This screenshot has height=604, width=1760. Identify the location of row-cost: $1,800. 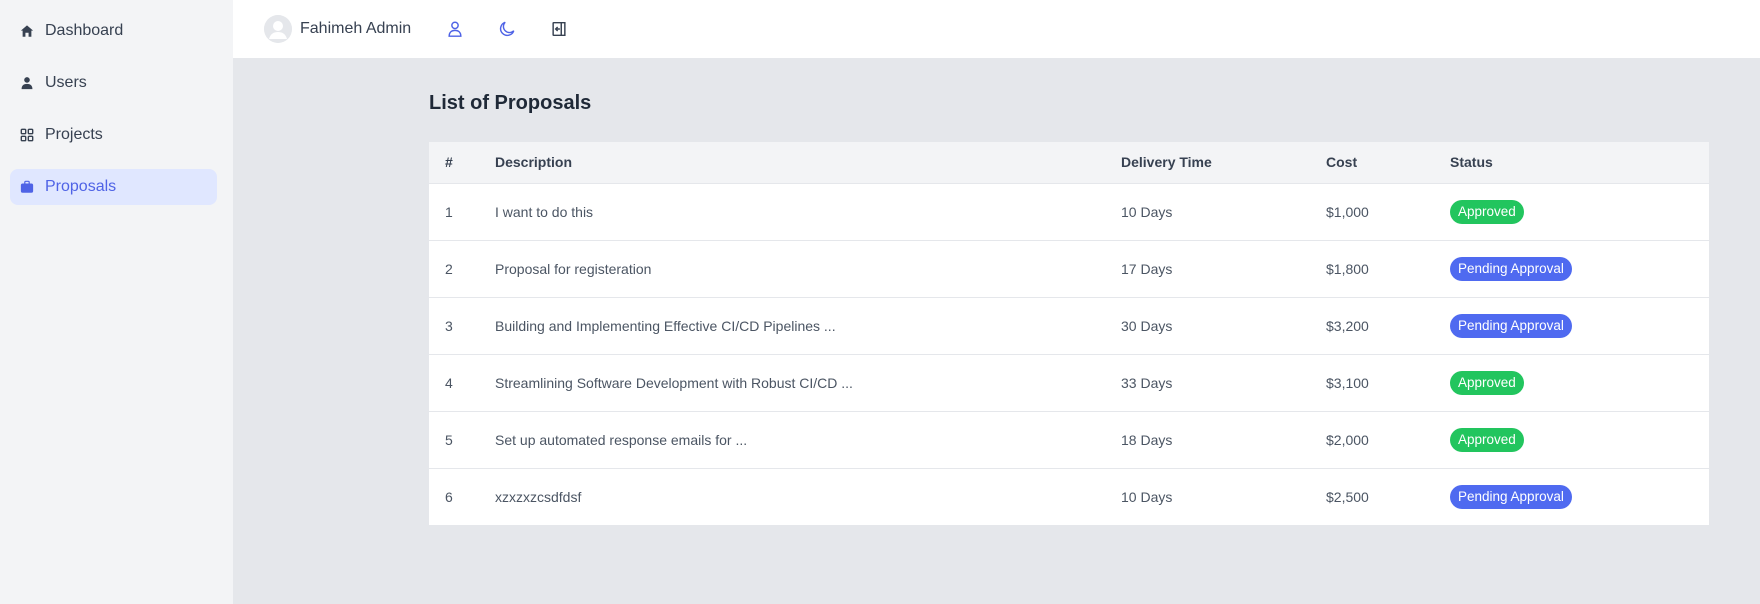
(1347, 268).